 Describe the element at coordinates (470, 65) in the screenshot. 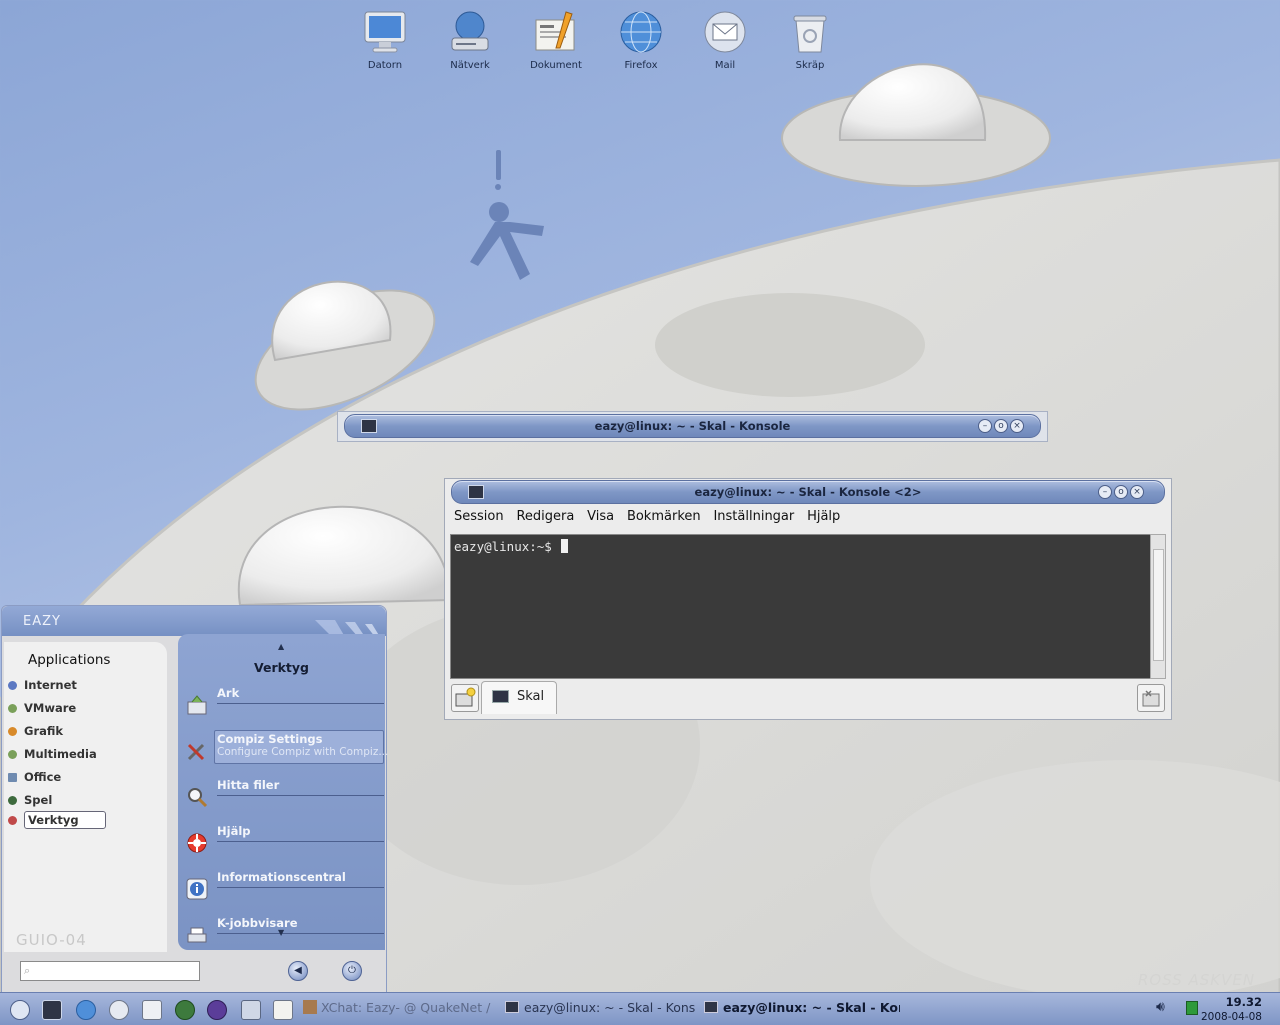

I see `desktop-icon-label: Nätverk` at that location.